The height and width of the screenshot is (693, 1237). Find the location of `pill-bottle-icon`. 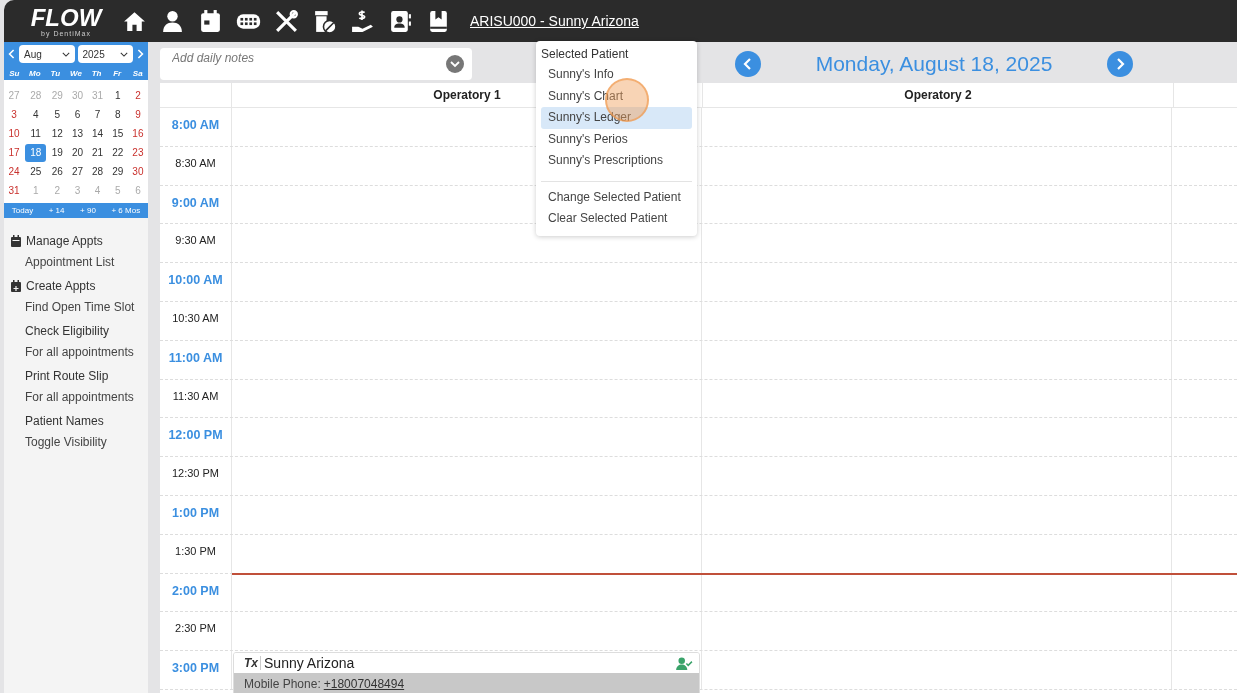

pill-bottle-icon is located at coordinates (324, 21).